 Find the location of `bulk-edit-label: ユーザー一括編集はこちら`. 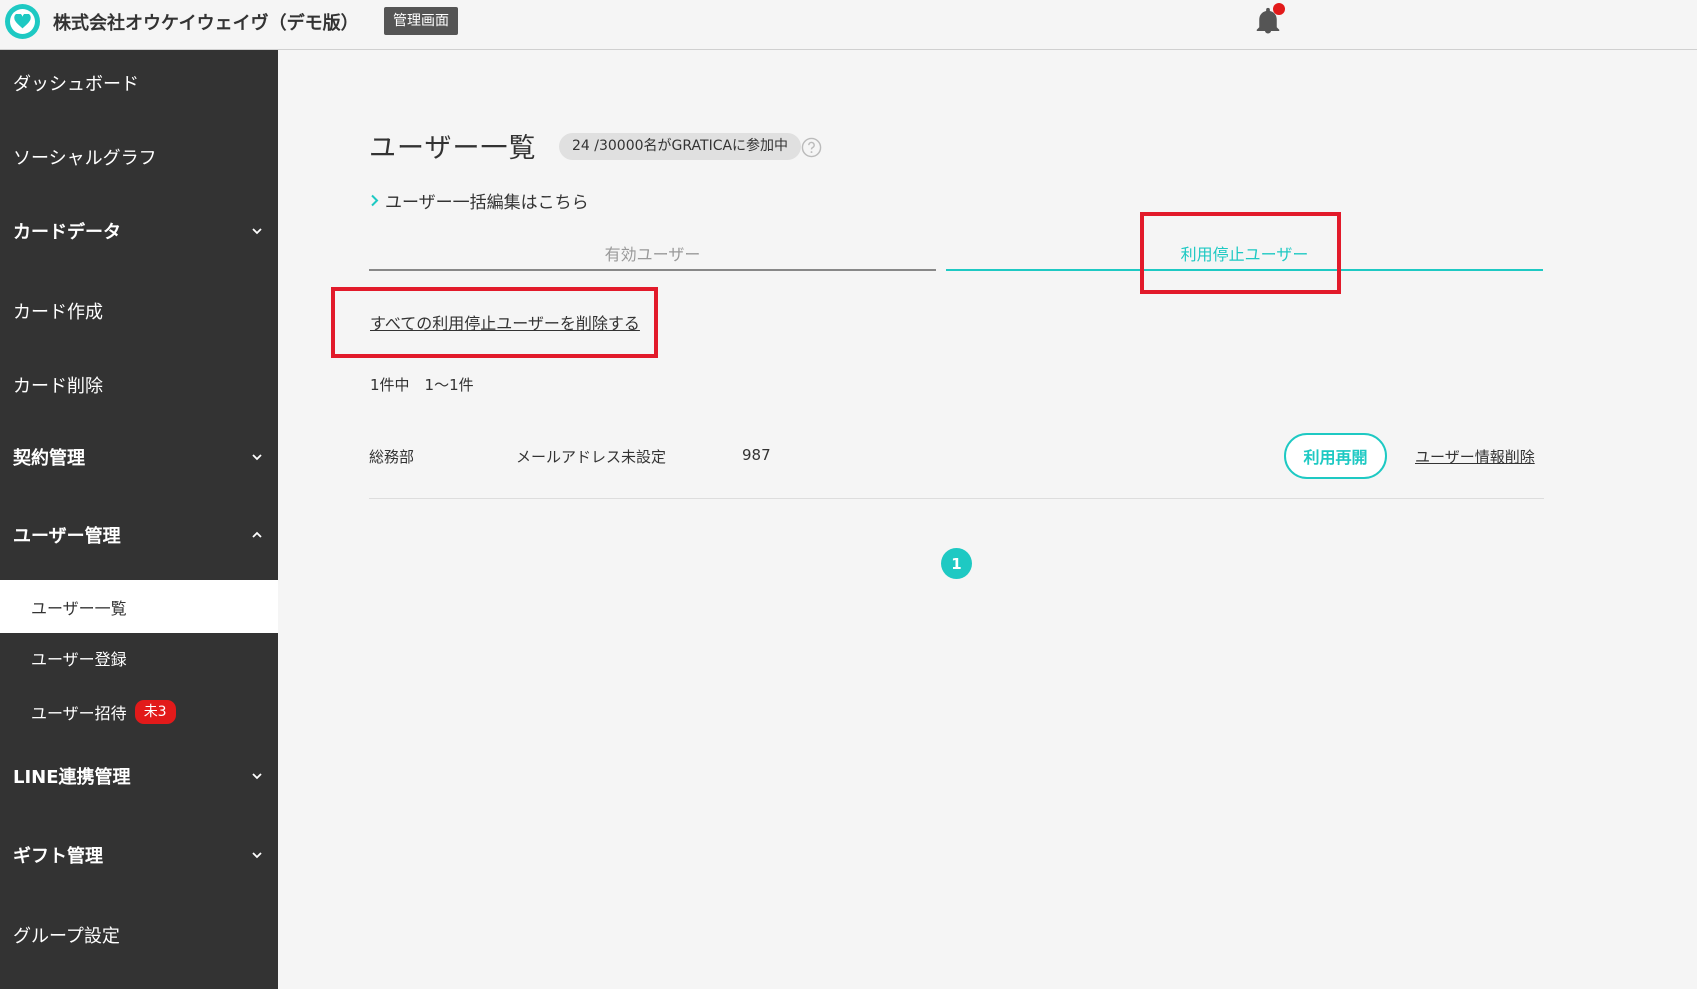

bulk-edit-label: ユーザー一括編集はこちら is located at coordinates (487, 203).